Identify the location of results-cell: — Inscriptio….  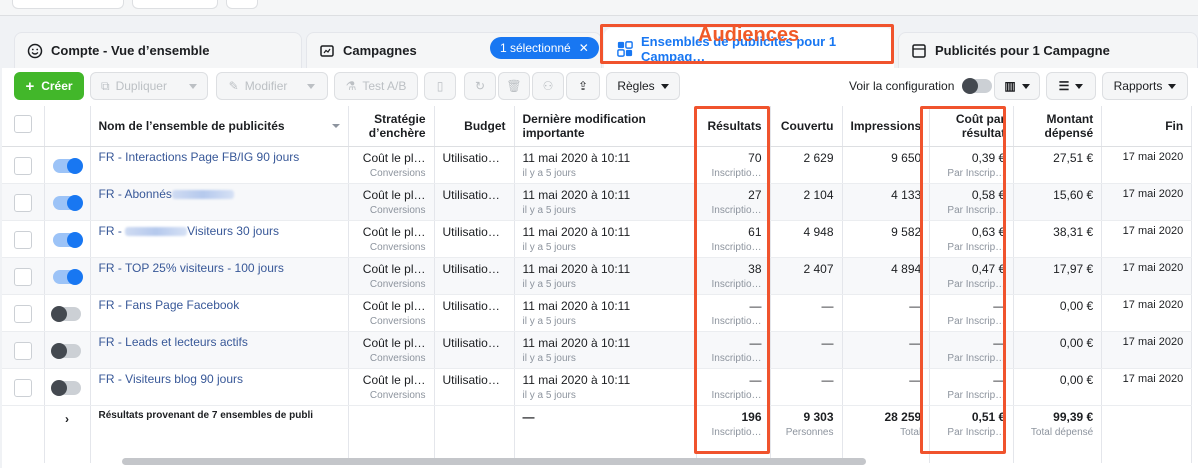
(733, 387).